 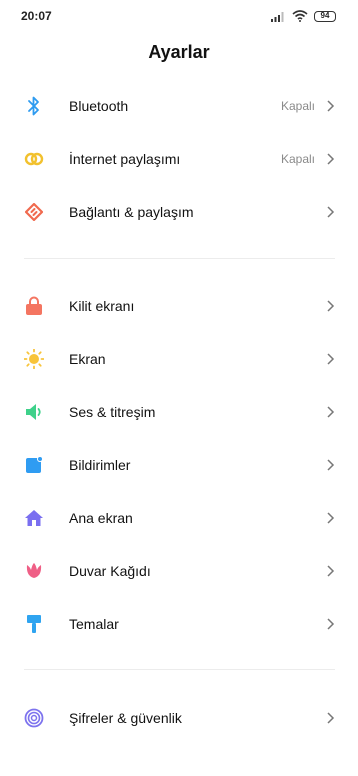 I want to click on sun-icon, so click(x=34, y=358).